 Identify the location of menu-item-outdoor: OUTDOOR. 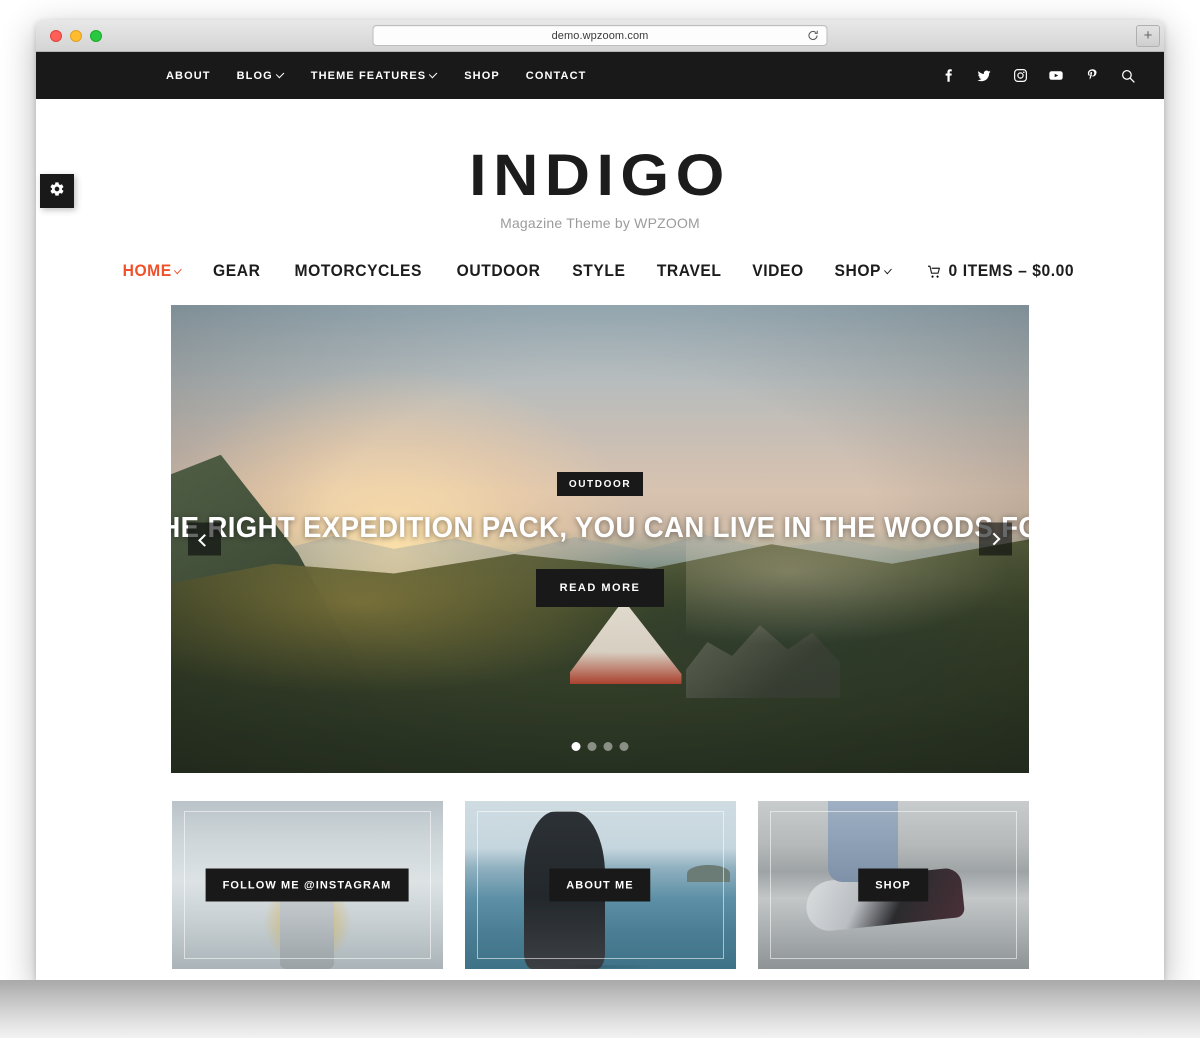
(499, 271).